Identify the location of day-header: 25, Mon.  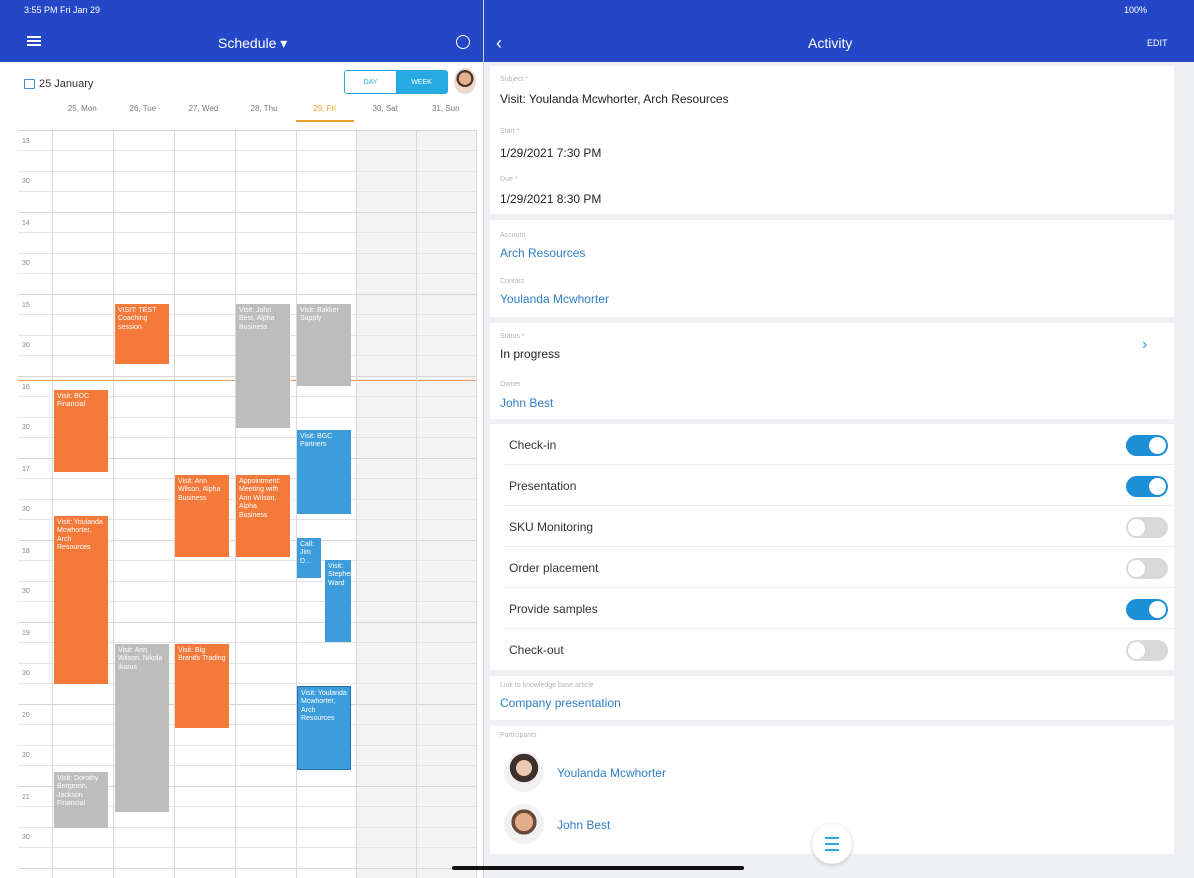
(82, 113).